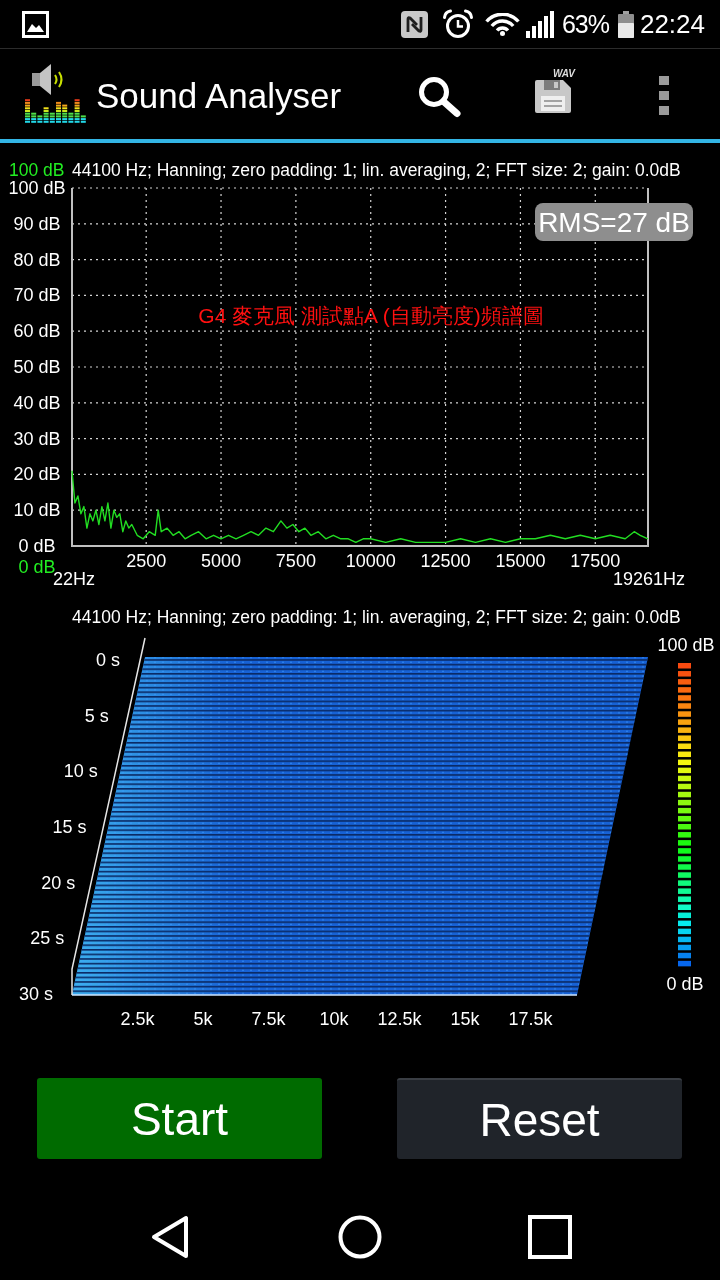 The image size is (720, 1280). Describe the element at coordinates (37, 546) in the screenshot. I see `y-axis-label: 0 dB` at that location.